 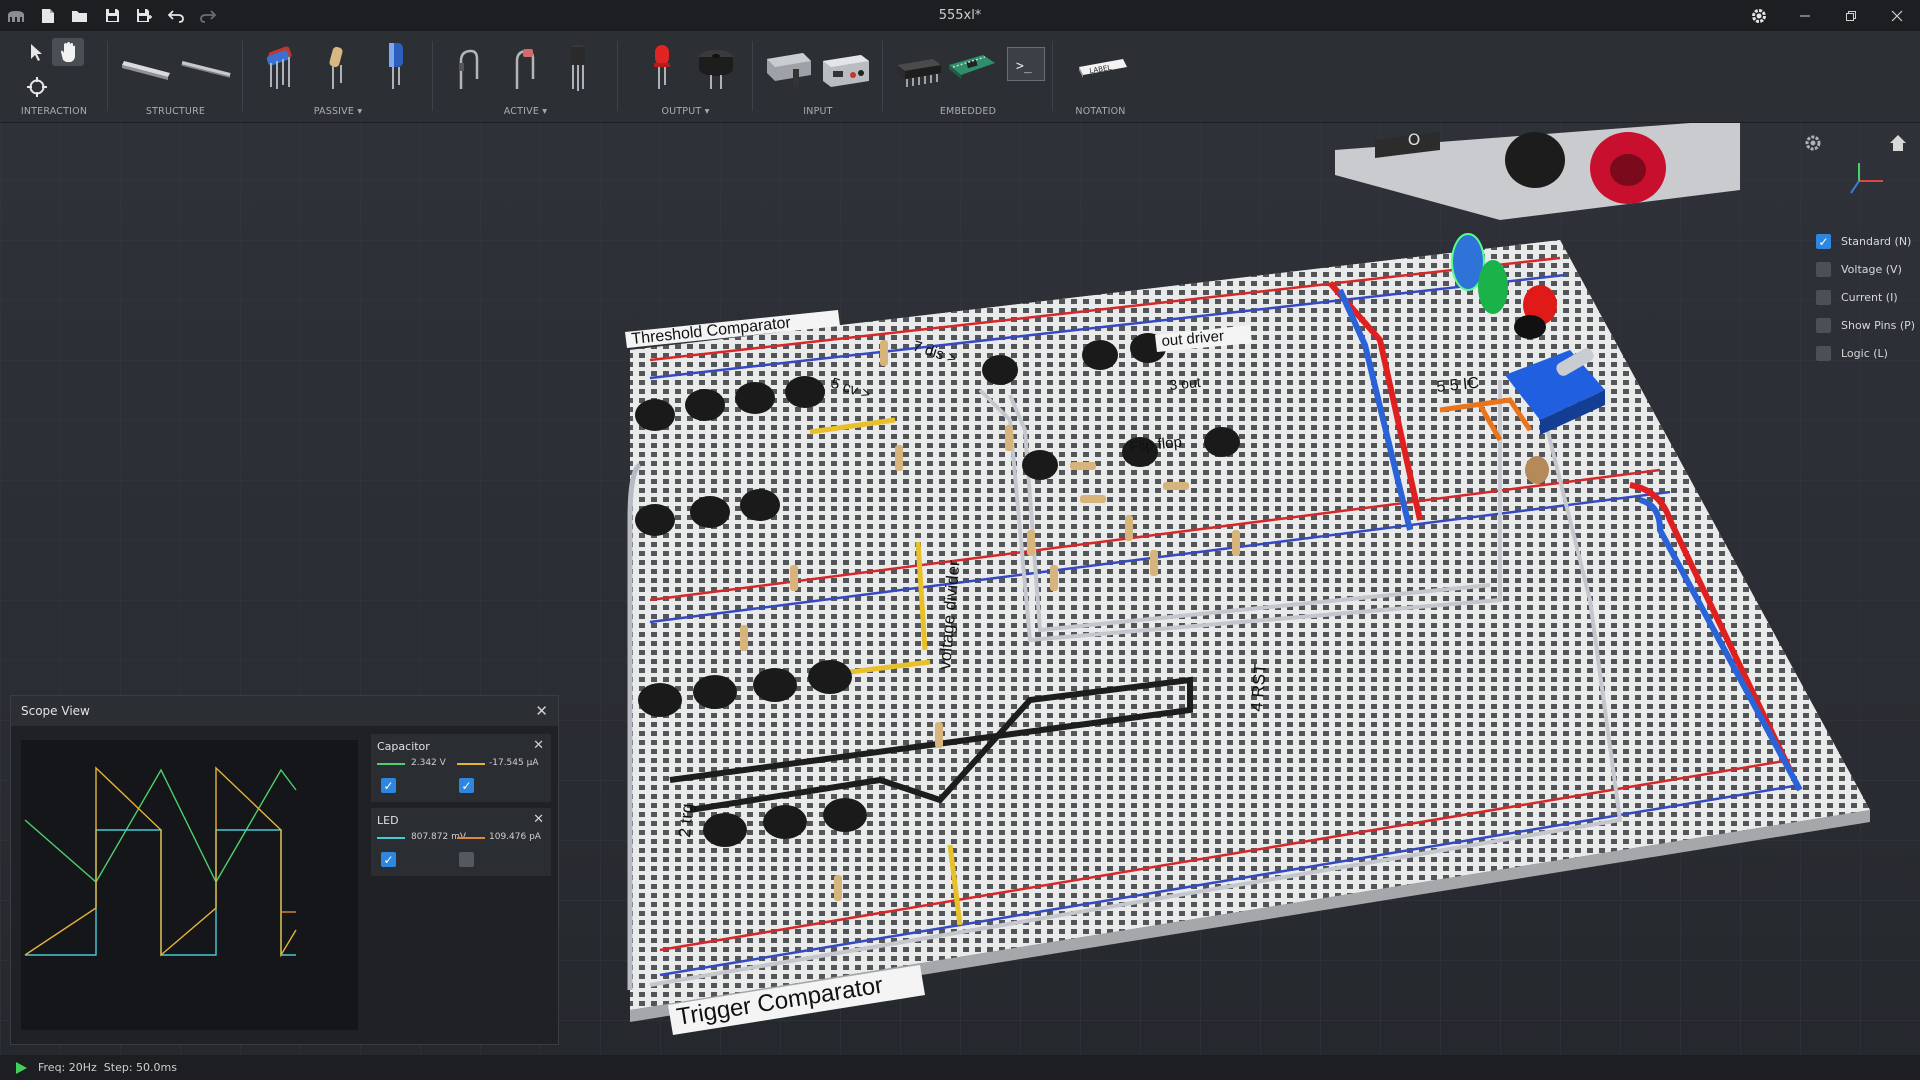 What do you see at coordinates (146, 70) in the screenshot?
I see `wire-tool-icon` at bounding box center [146, 70].